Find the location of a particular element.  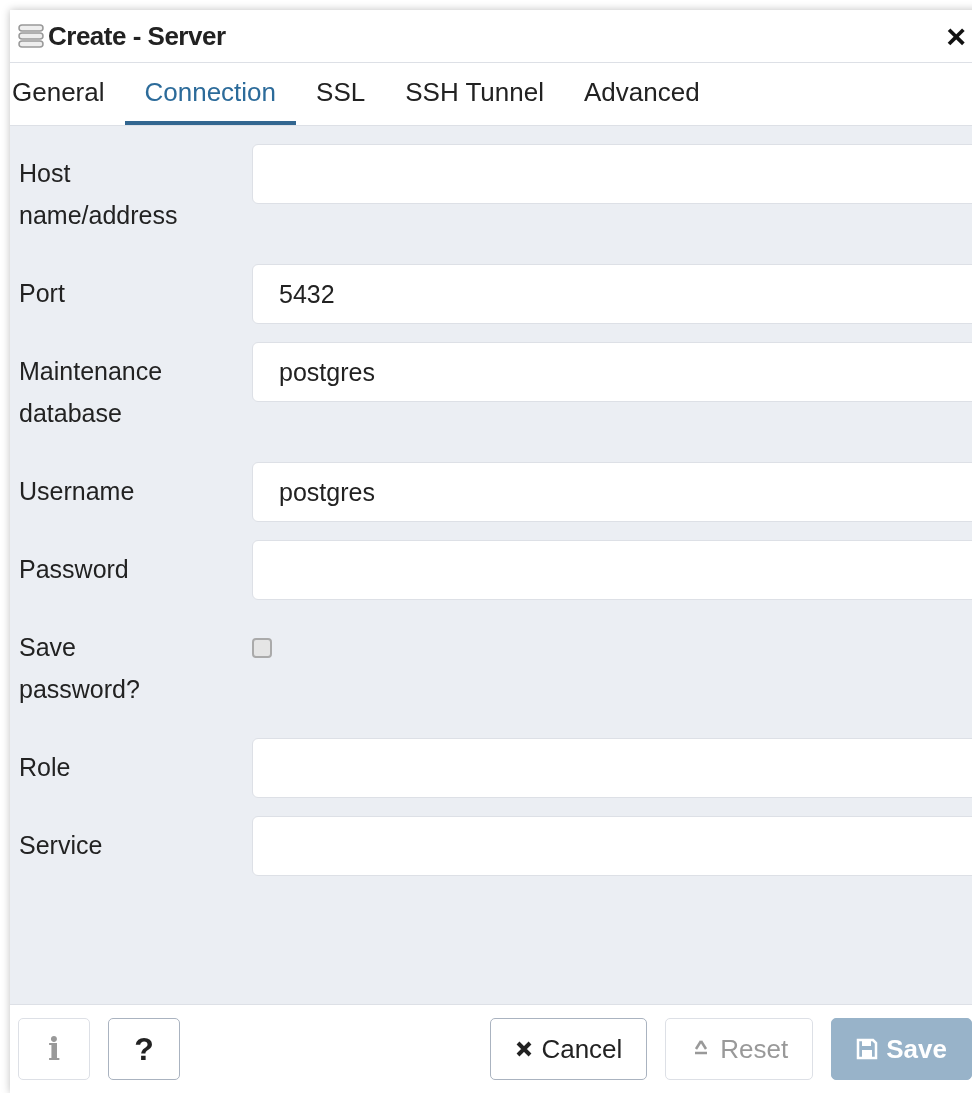

close-icon is located at coordinates (524, 1049).